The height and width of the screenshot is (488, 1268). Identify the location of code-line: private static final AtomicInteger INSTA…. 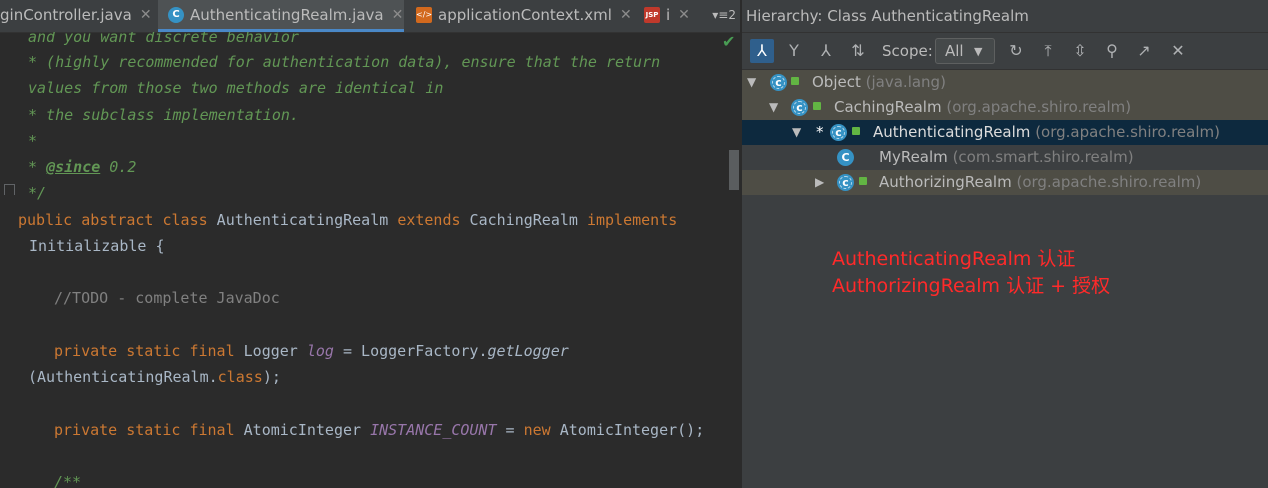
(379, 430).